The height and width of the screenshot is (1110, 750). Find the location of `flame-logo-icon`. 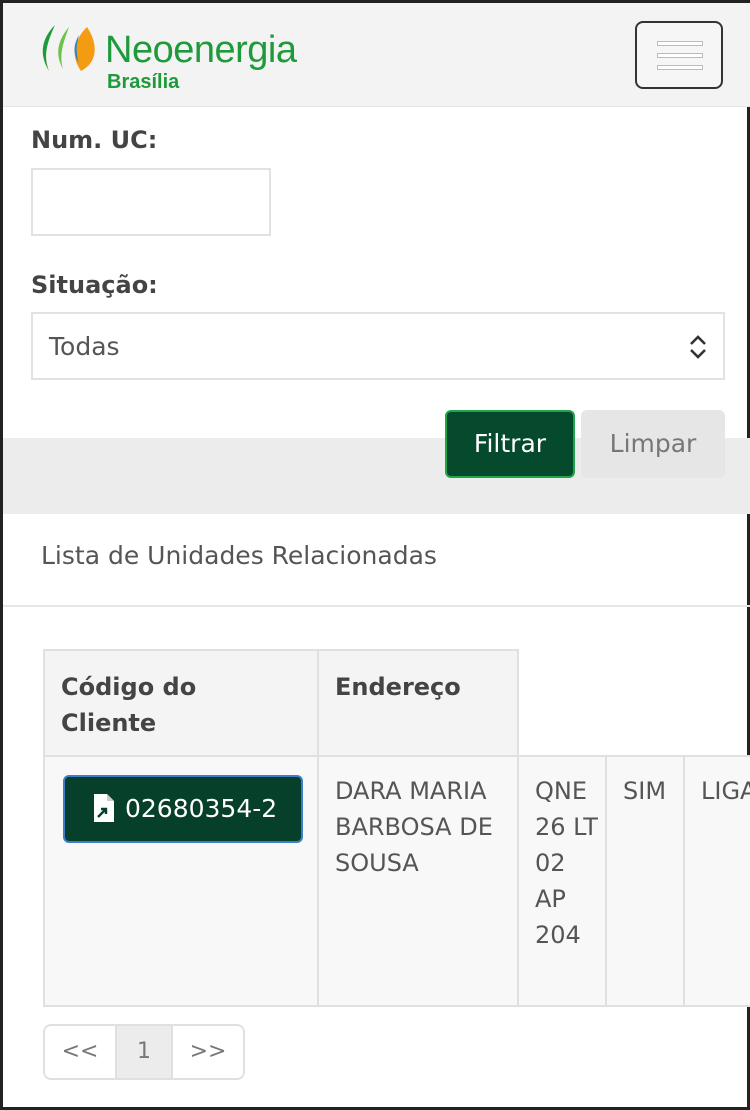

flame-logo-icon is located at coordinates (68, 48).